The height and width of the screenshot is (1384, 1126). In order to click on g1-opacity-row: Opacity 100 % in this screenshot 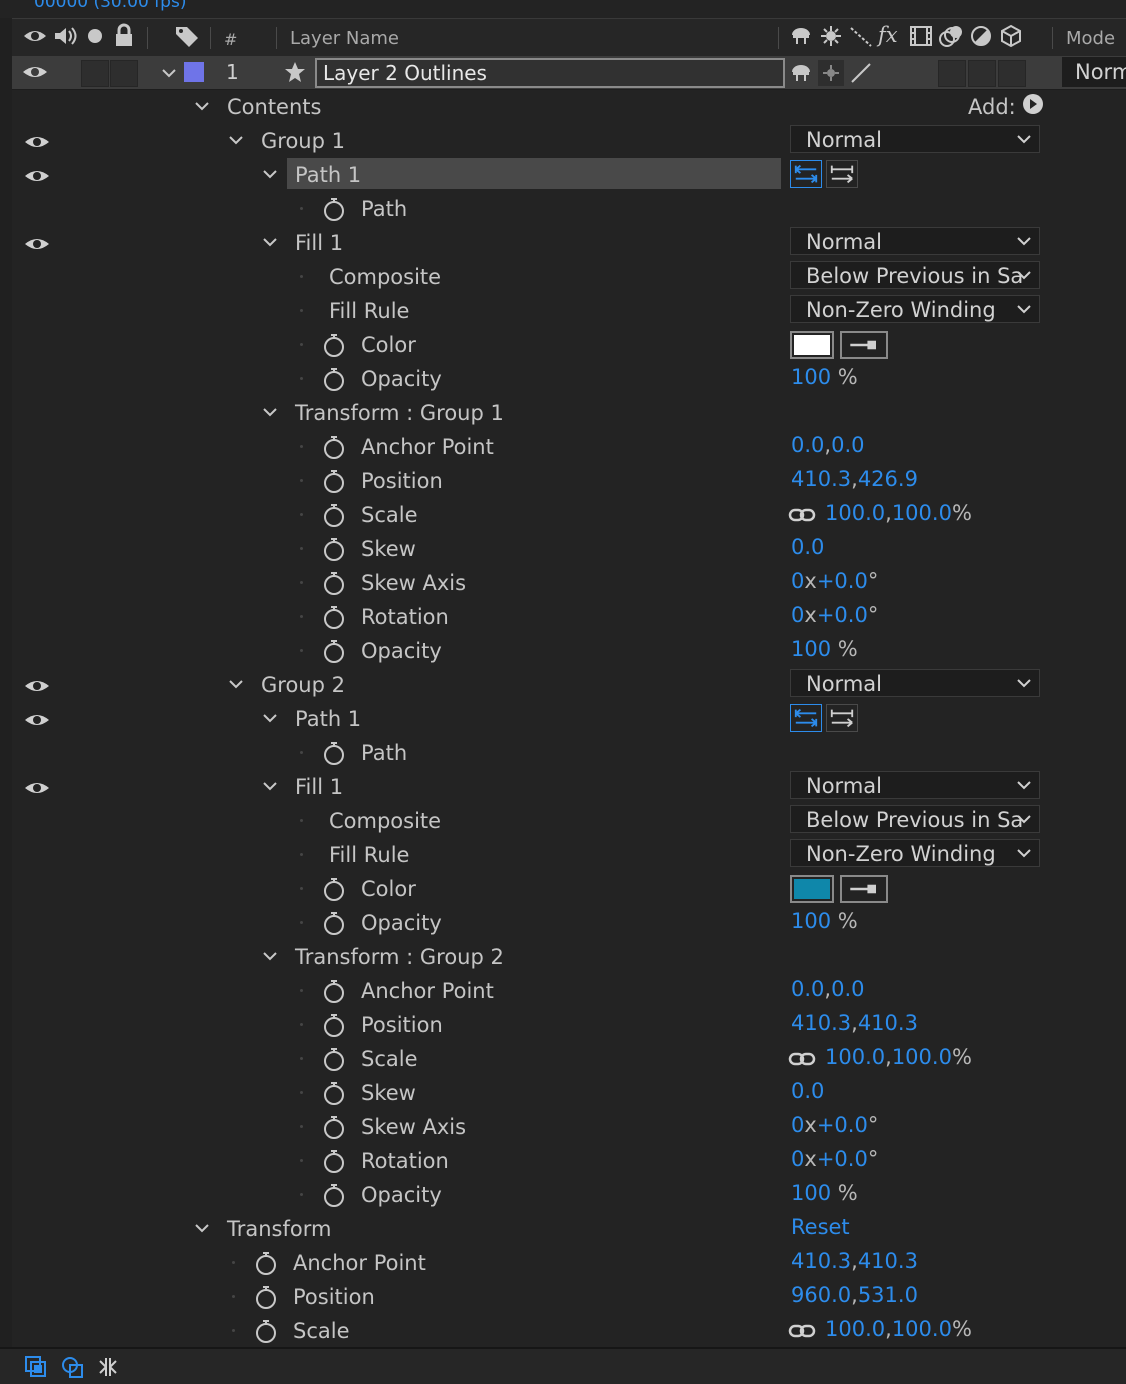, I will do `click(569, 379)`.